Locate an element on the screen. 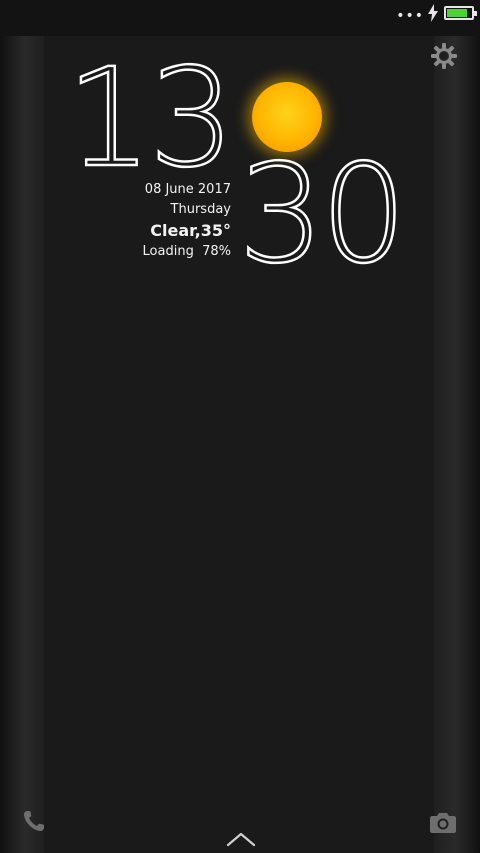  overflow-dots: ••• is located at coordinates (410, 16).